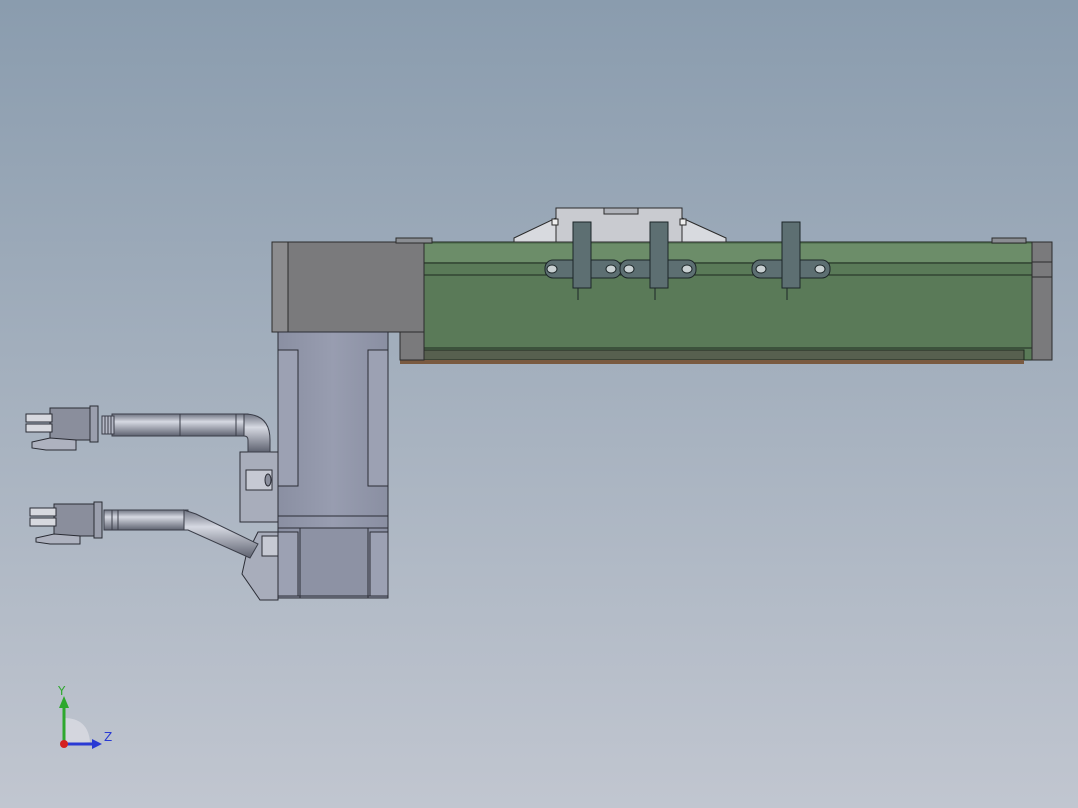 The image size is (1078, 808). Describe the element at coordinates (66, 523) in the screenshot. I see `lower-connector` at that location.